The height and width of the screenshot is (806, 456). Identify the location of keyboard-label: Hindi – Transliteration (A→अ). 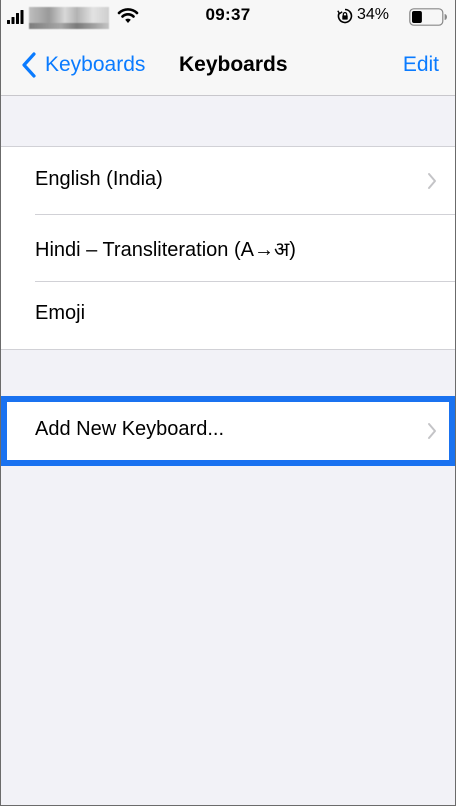
(165, 250).